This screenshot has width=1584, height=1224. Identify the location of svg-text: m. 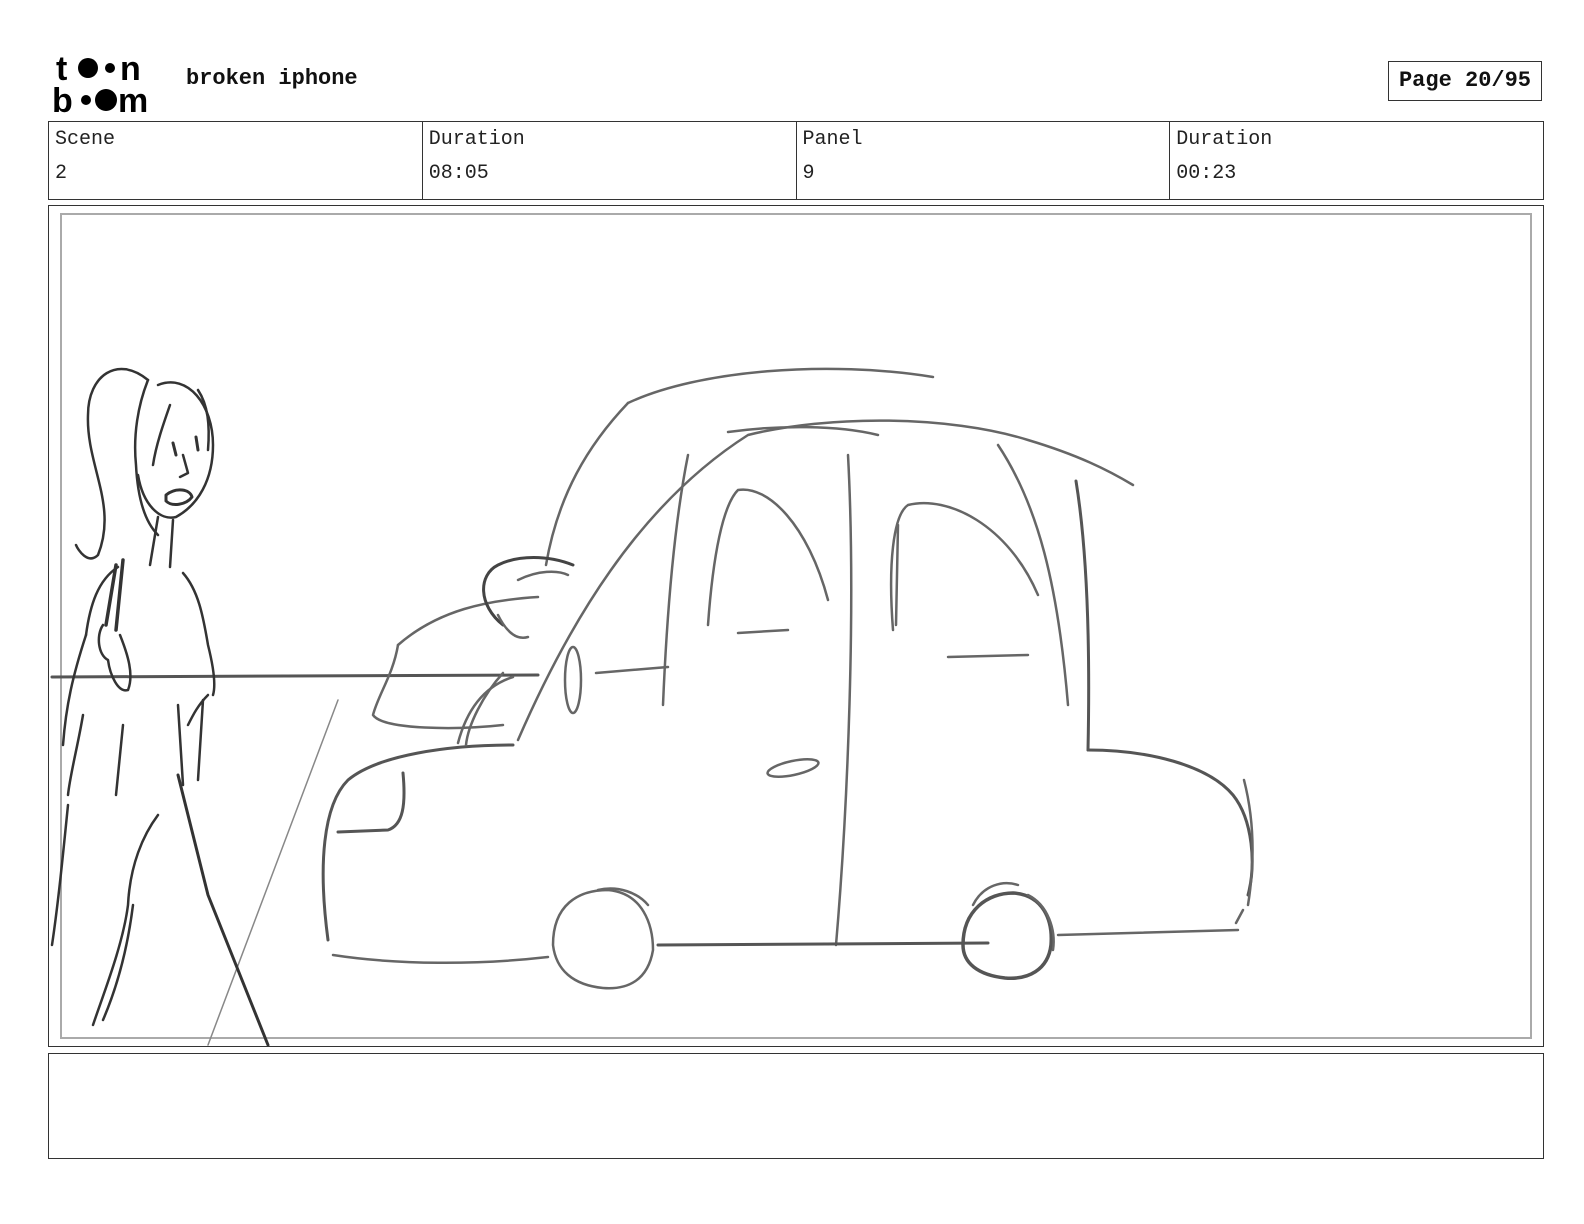
(133, 98).